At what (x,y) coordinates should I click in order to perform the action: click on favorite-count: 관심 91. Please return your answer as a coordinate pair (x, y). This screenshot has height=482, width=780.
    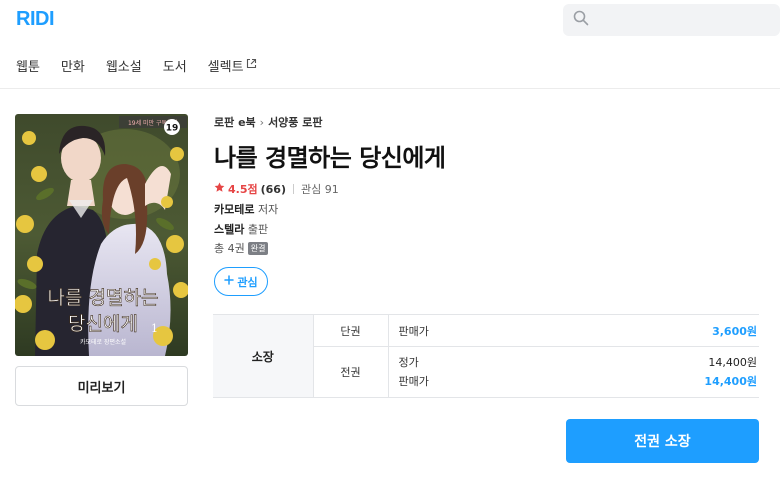
    Looking at the image, I should click on (319, 189).